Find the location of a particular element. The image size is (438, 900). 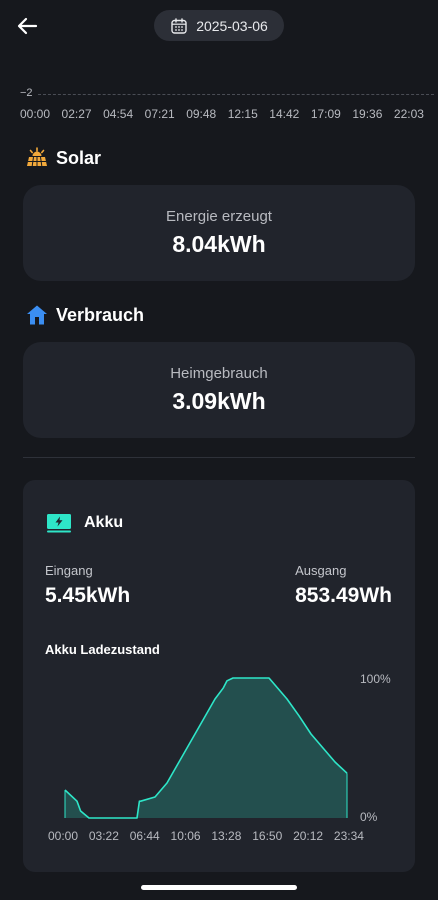

x-tick: 13:28 is located at coordinates (226, 836).